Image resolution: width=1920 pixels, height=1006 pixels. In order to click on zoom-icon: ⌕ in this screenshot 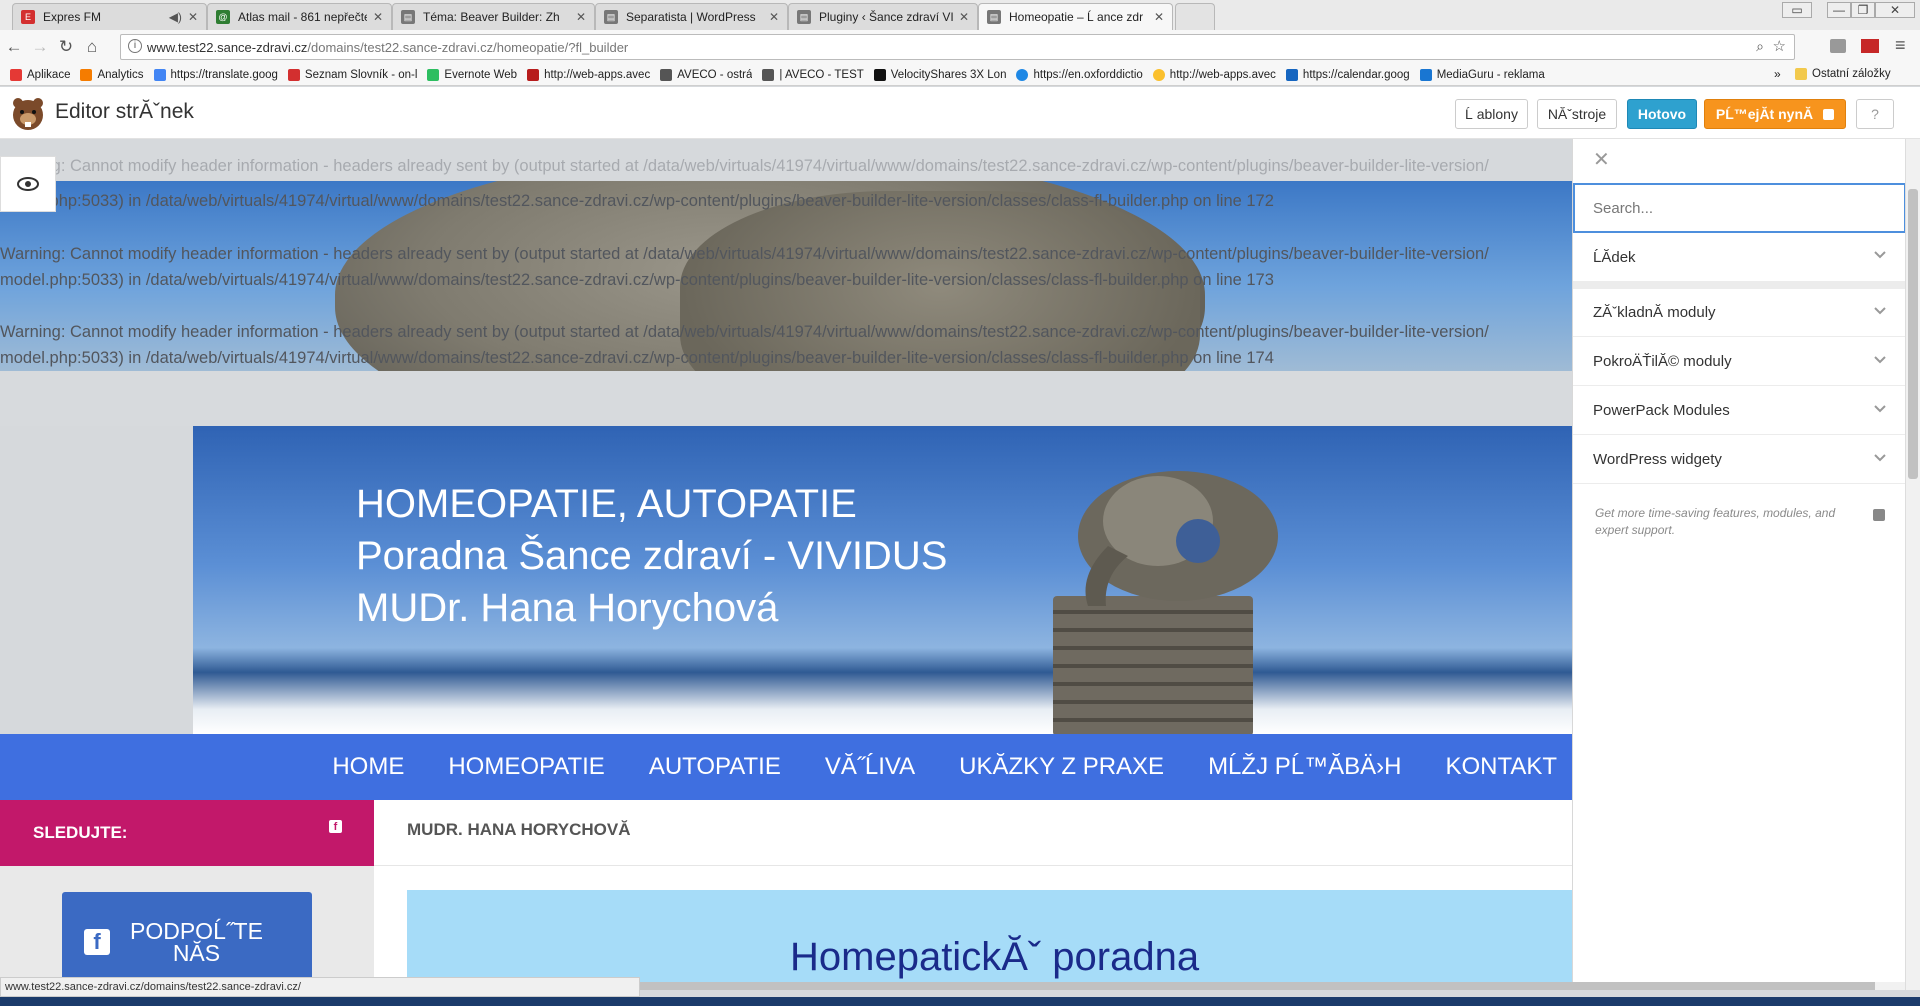, I will do `click(1760, 46)`.